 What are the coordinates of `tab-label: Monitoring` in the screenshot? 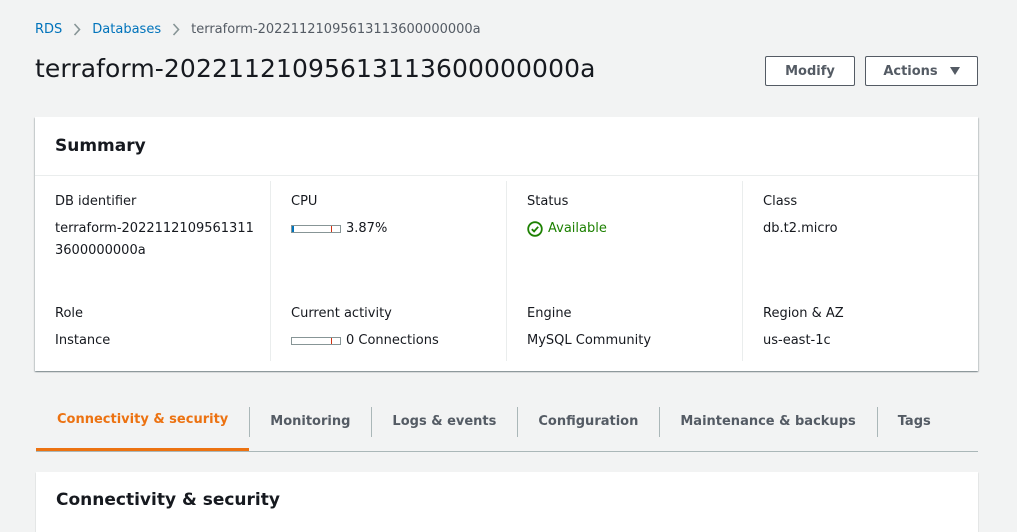 It's located at (310, 421).